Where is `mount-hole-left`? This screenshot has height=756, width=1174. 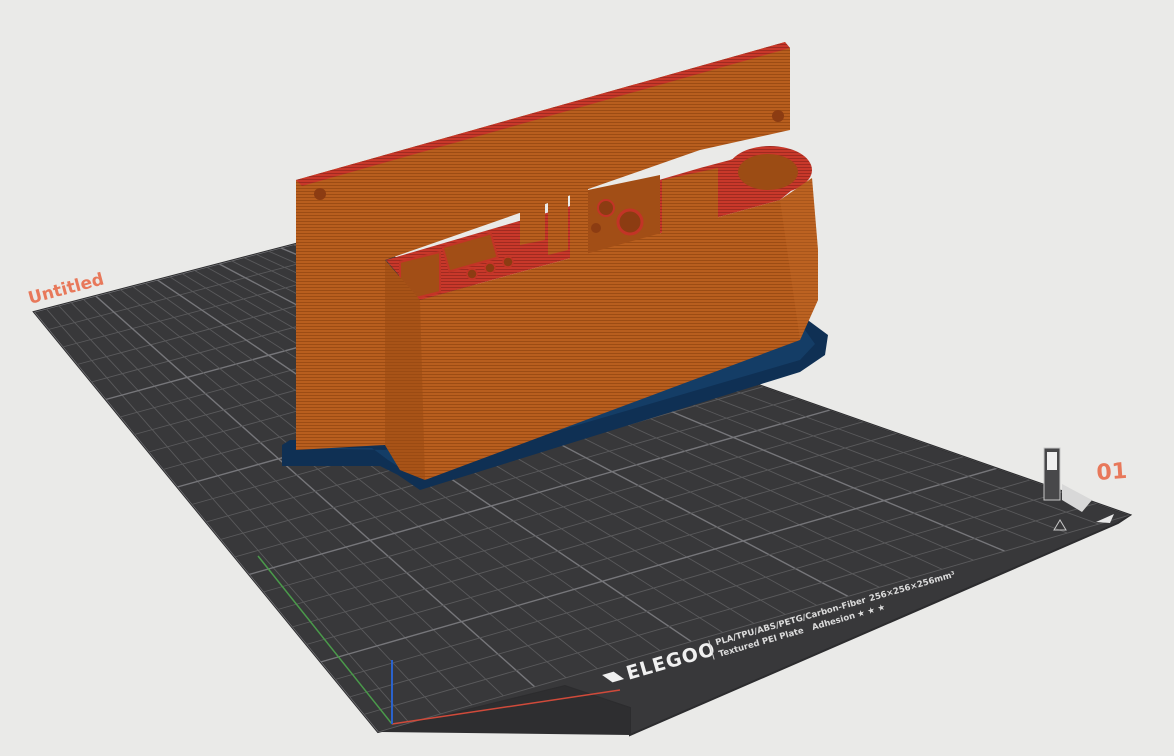 mount-hole-left is located at coordinates (320, 194).